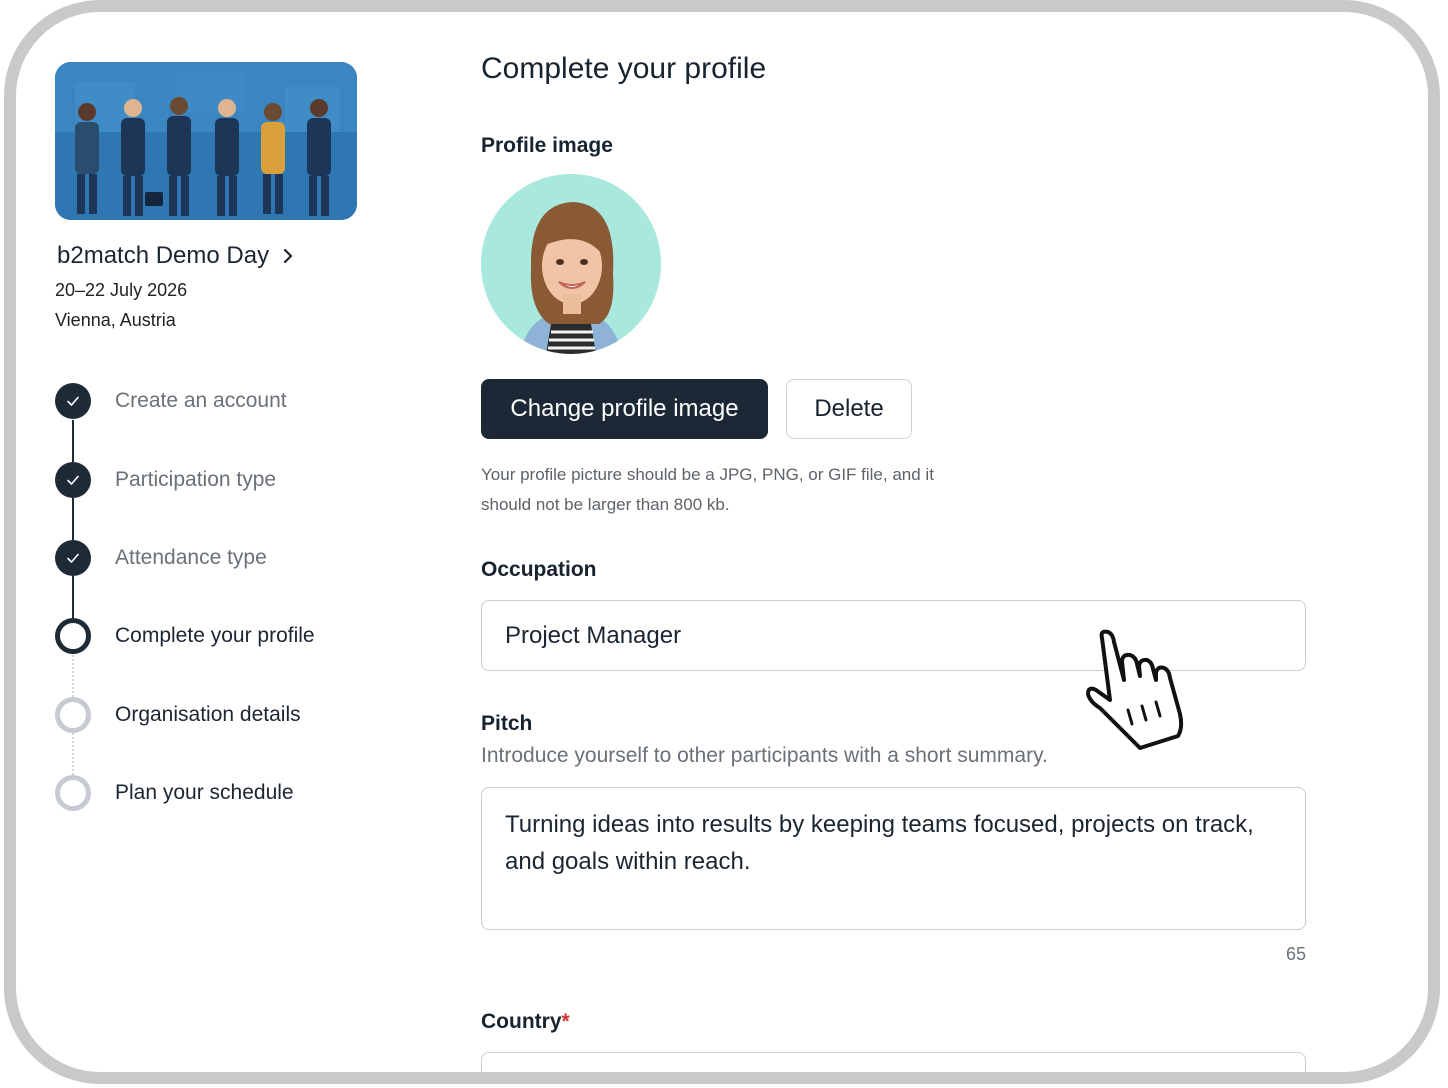 This screenshot has width=1448, height=1088. I want to click on pitch-label: Pitch, so click(507, 723).